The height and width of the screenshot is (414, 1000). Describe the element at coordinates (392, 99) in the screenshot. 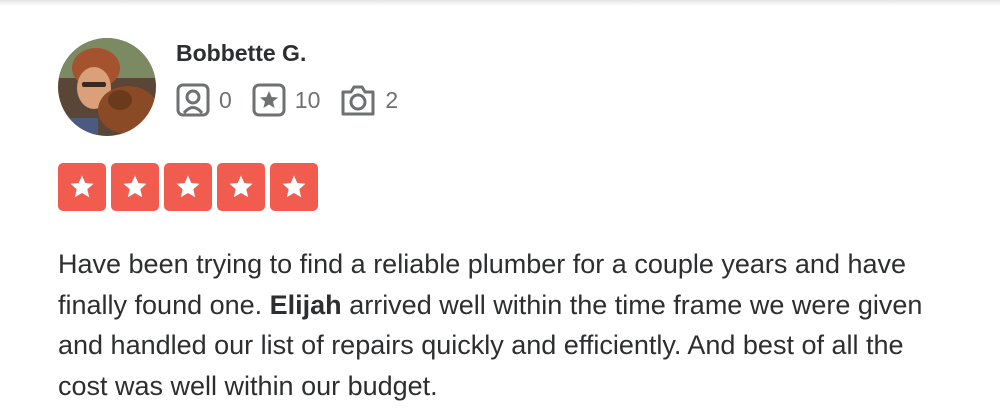

I see `photos-count: 2` at that location.